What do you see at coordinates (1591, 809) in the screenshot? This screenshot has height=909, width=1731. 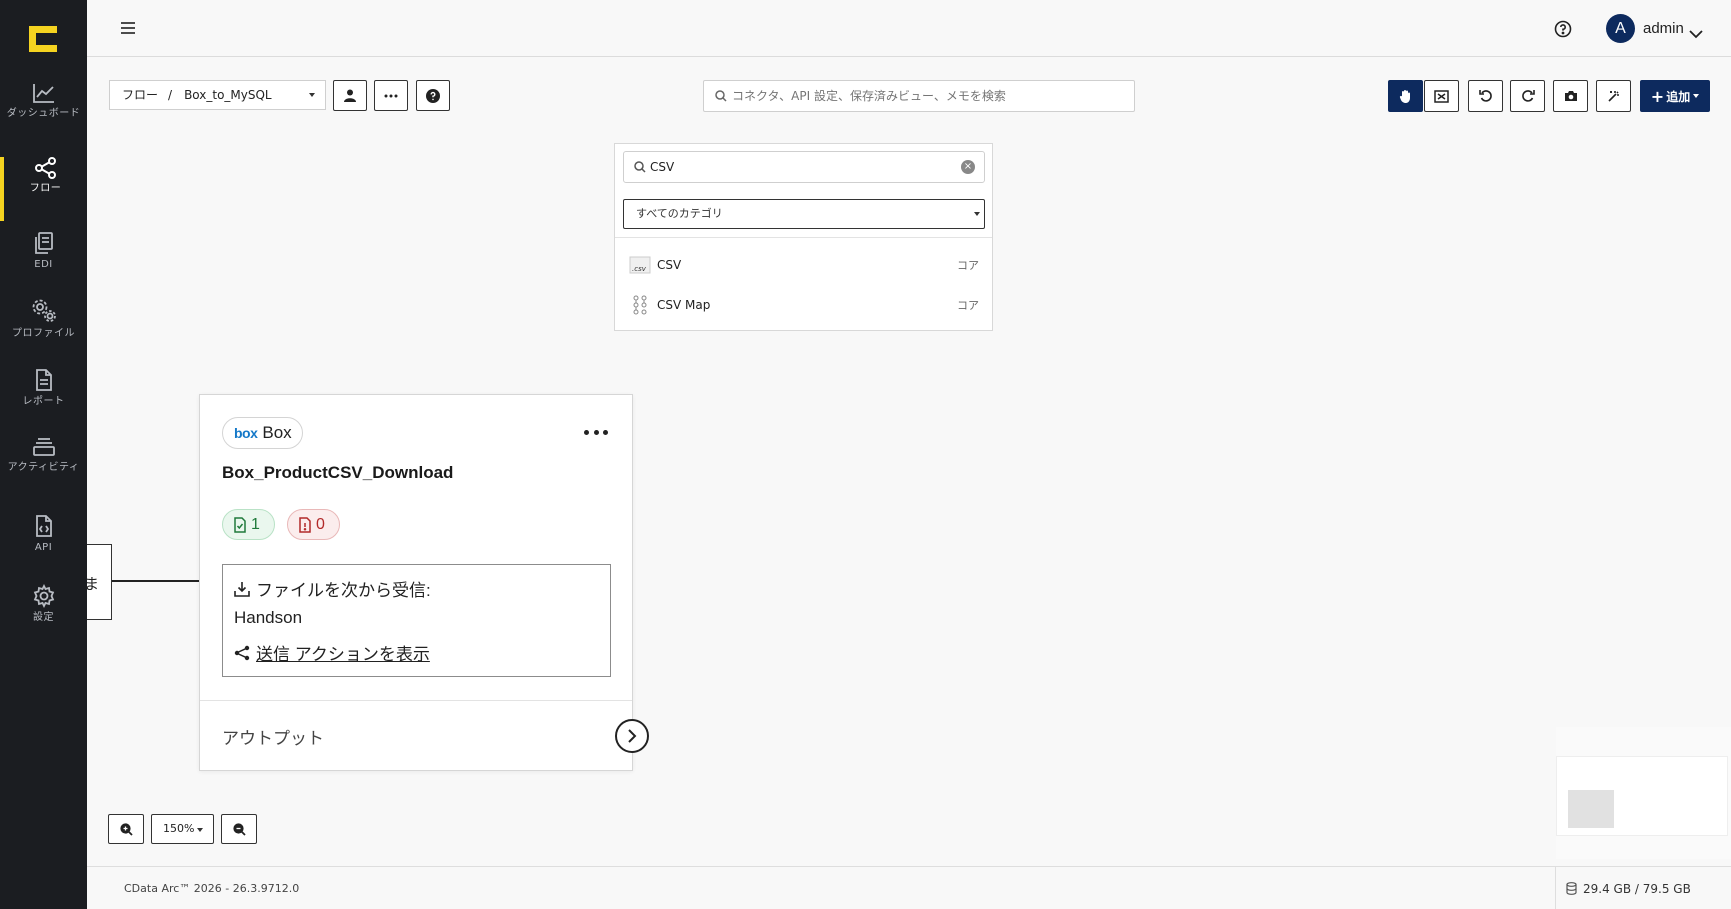 I see `minimap-viewport` at bounding box center [1591, 809].